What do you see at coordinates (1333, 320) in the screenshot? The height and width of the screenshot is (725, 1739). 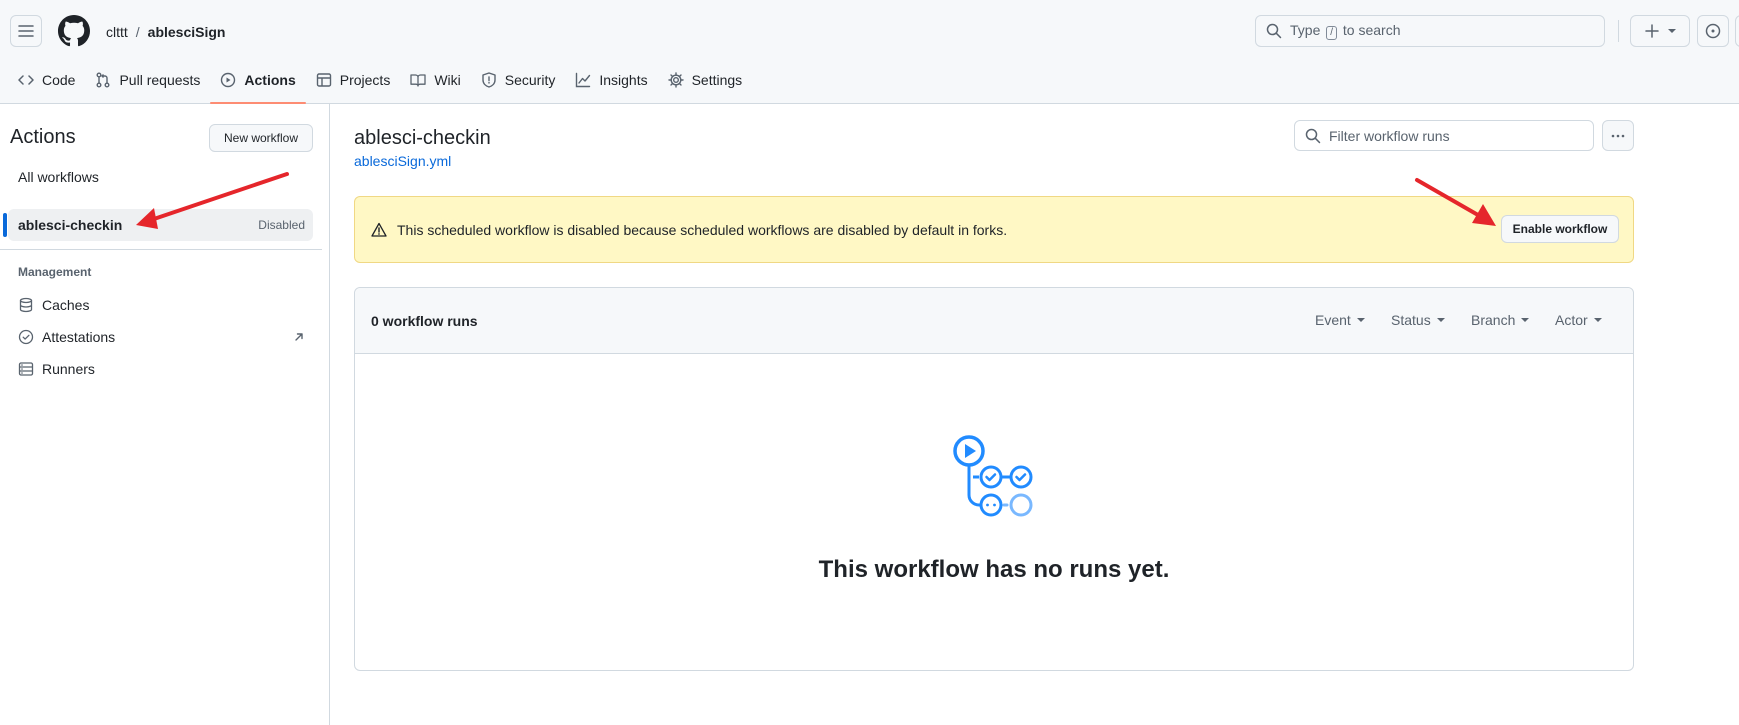 I see `dropdown-label: Event` at bounding box center [1333, 320].